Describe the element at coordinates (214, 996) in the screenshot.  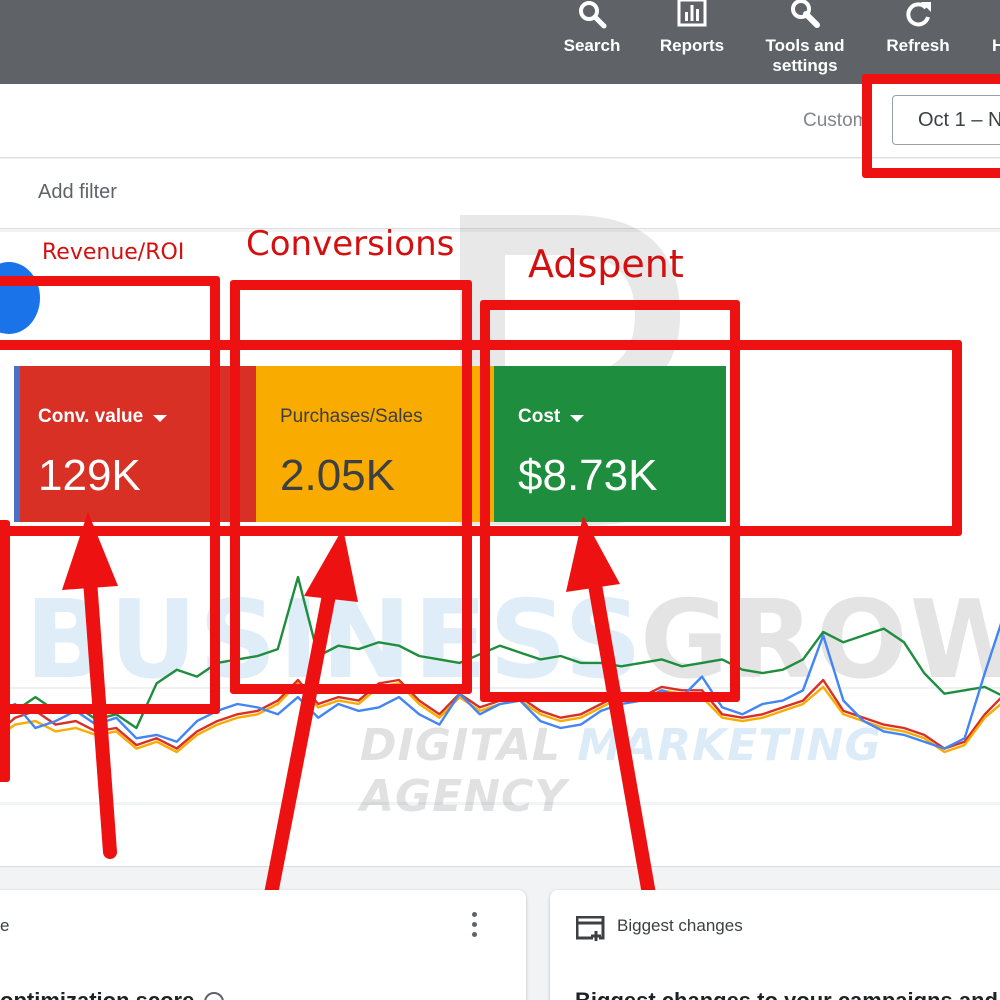
I see `help-circle-icon` at that location.